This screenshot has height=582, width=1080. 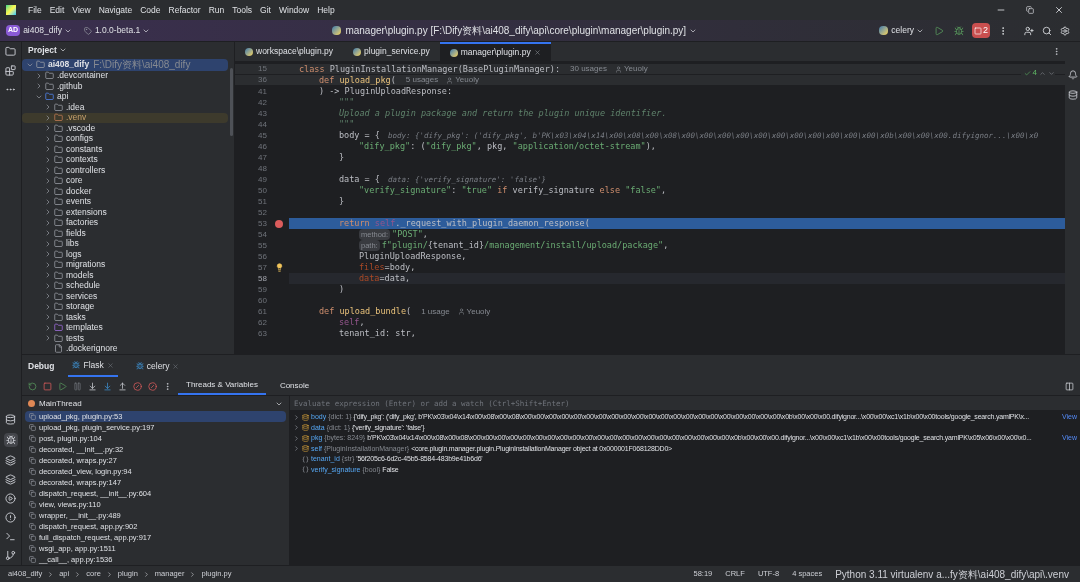 What do you see at coordinates (391, 51) in the screenshot?
I see `editor-tab: plugin_service.py` at bounding box center [391, 51].